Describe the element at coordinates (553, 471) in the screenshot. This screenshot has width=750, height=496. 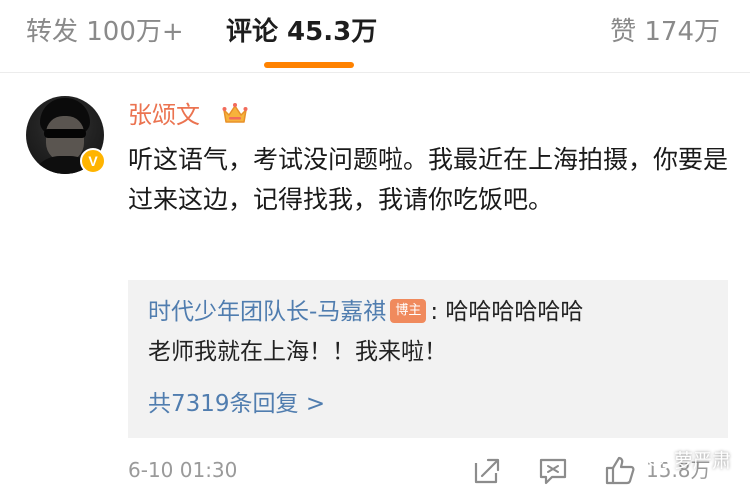
I see `comment-icon` at that location.